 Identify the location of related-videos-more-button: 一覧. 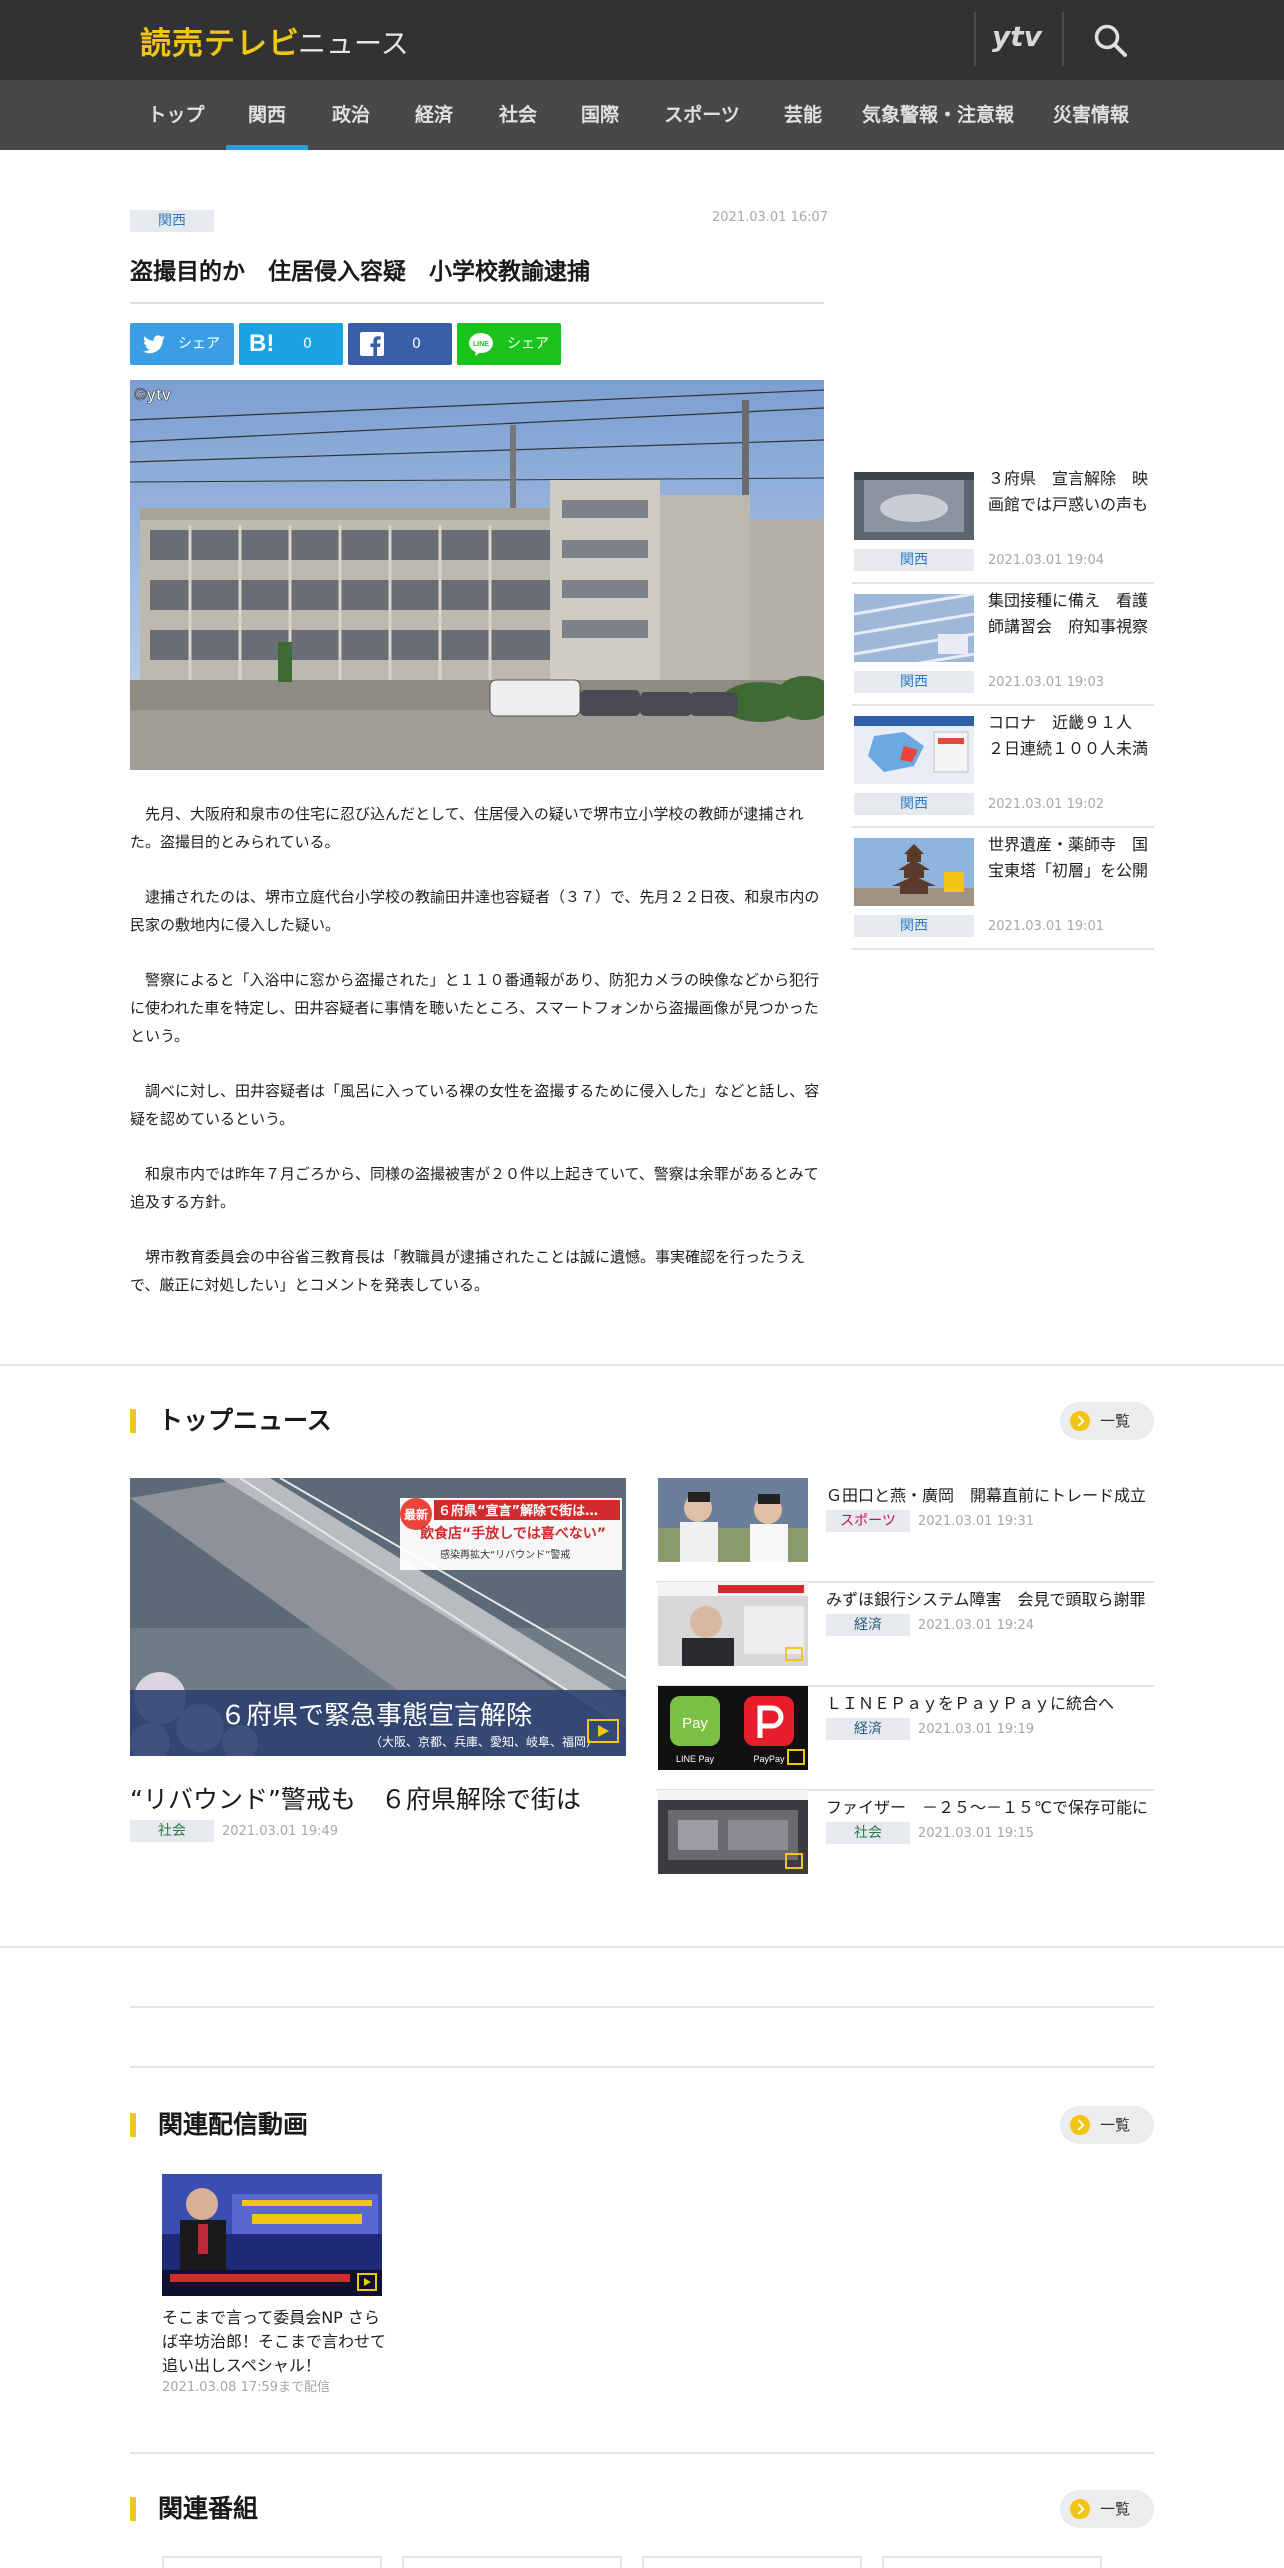
(1107, 2125).